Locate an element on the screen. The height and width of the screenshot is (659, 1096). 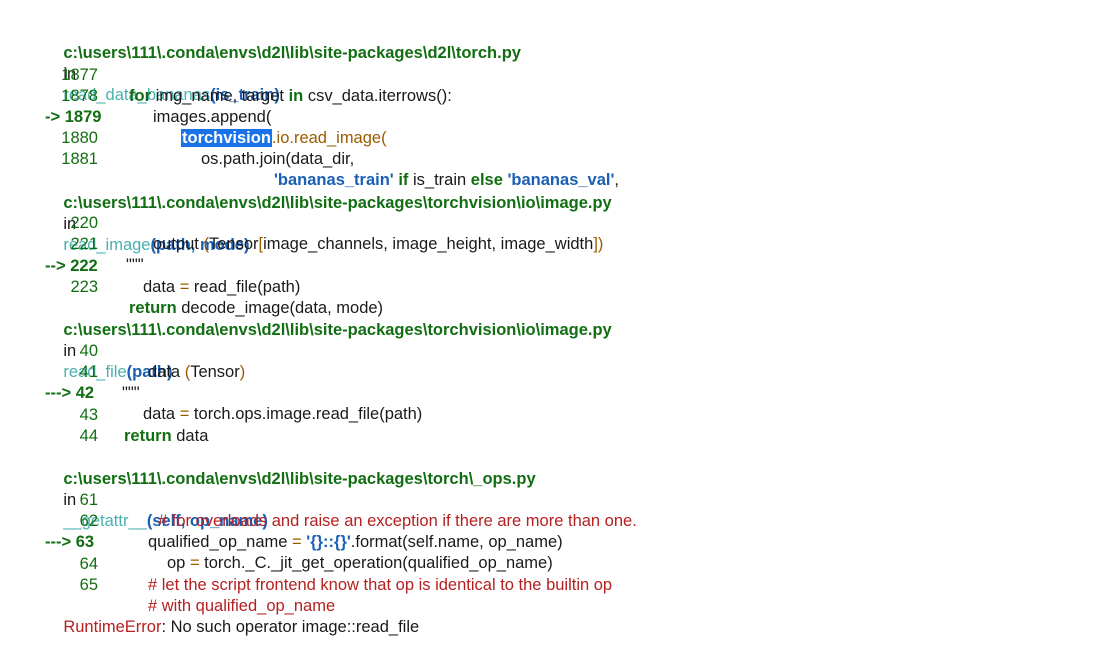
code-line: 223 return decode_image(data, mode) is located at coordinates (191, 286).